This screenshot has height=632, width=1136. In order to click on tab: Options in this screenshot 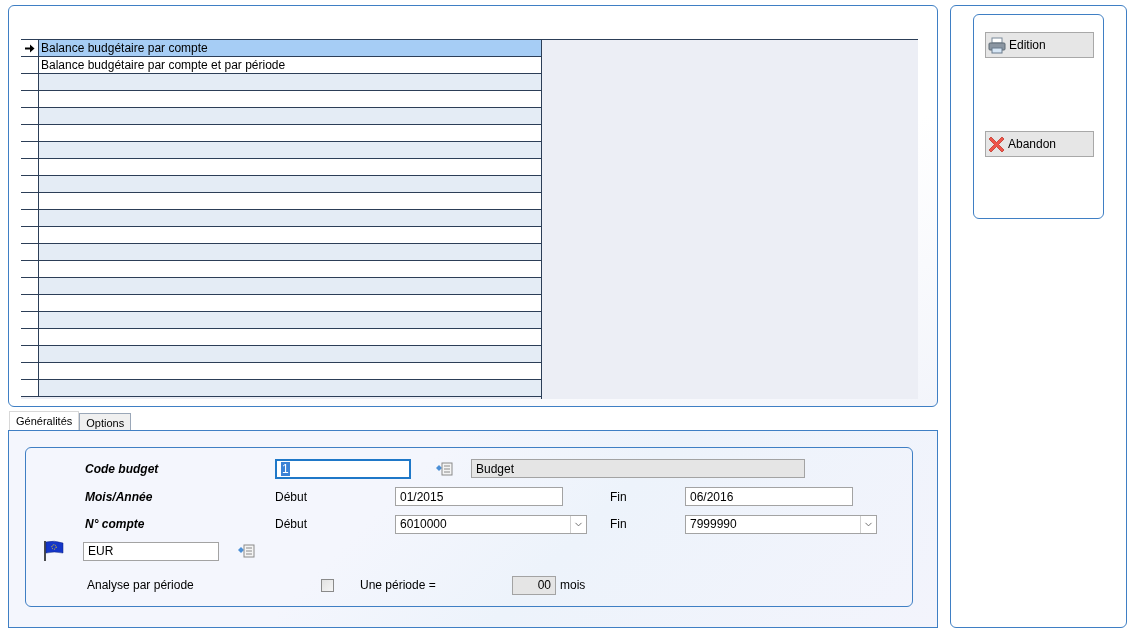, I will do `click(105, 422)`.